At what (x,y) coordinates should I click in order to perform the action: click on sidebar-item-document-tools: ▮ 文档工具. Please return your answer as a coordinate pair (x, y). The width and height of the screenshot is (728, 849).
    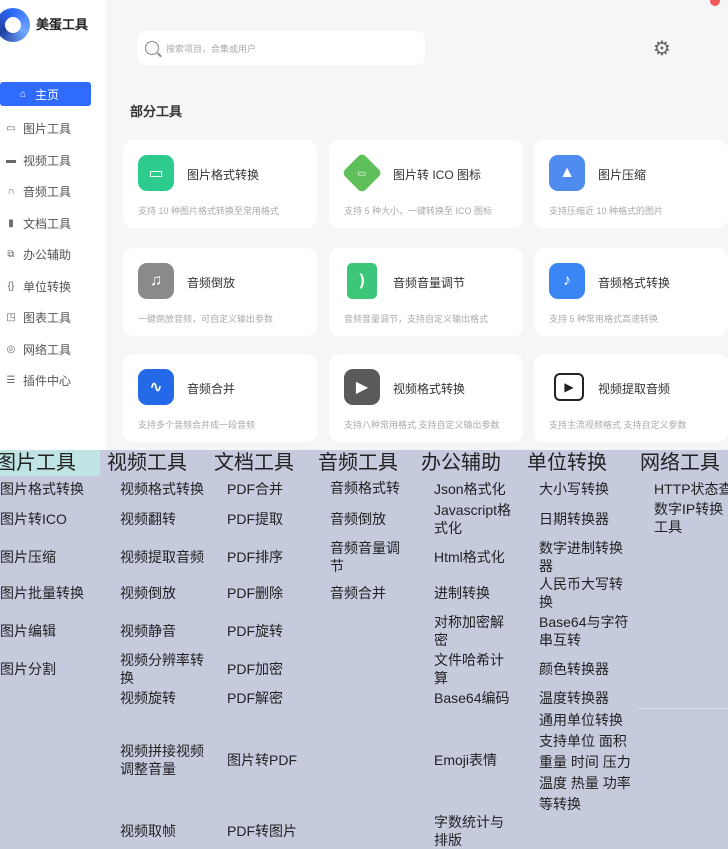
    Looking at the image, I should click on (53, 224).